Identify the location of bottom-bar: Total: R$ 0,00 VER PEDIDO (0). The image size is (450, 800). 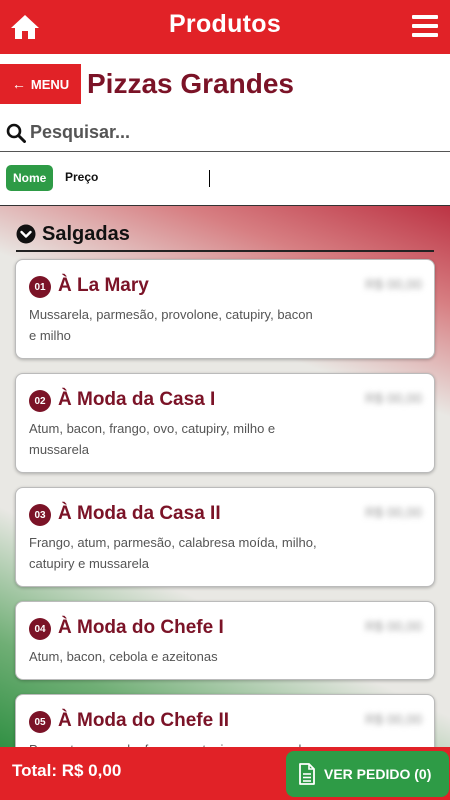
(225, 773).